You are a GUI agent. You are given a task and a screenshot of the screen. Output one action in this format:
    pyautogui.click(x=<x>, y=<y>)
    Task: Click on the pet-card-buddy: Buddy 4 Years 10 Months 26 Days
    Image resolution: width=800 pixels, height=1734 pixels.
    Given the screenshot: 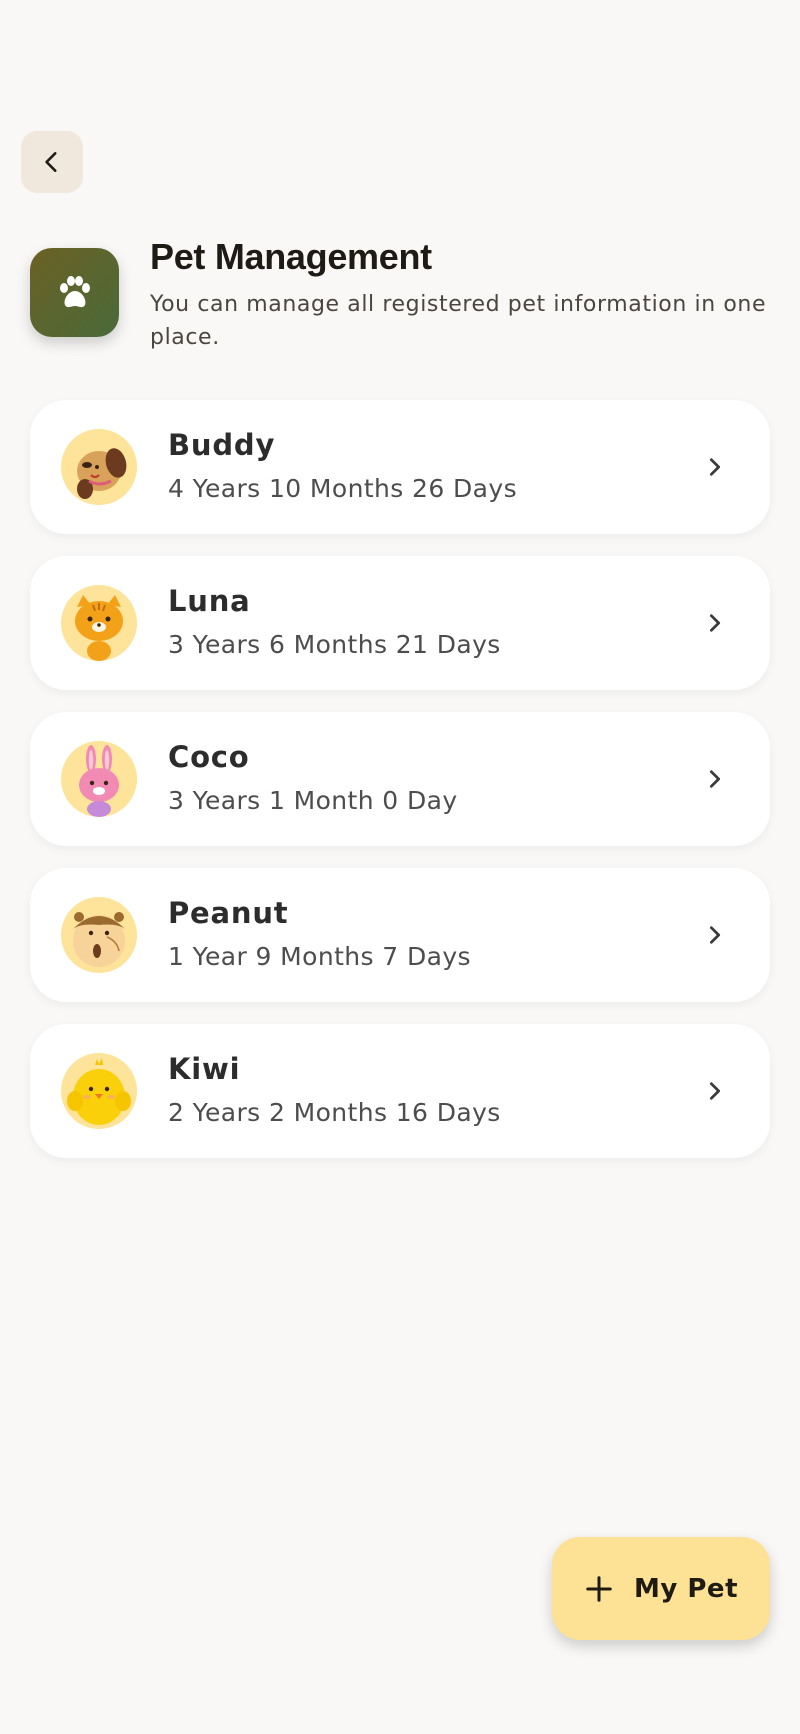 What is the action you would take?
    pyautogui.click(x=400, y=467)
    